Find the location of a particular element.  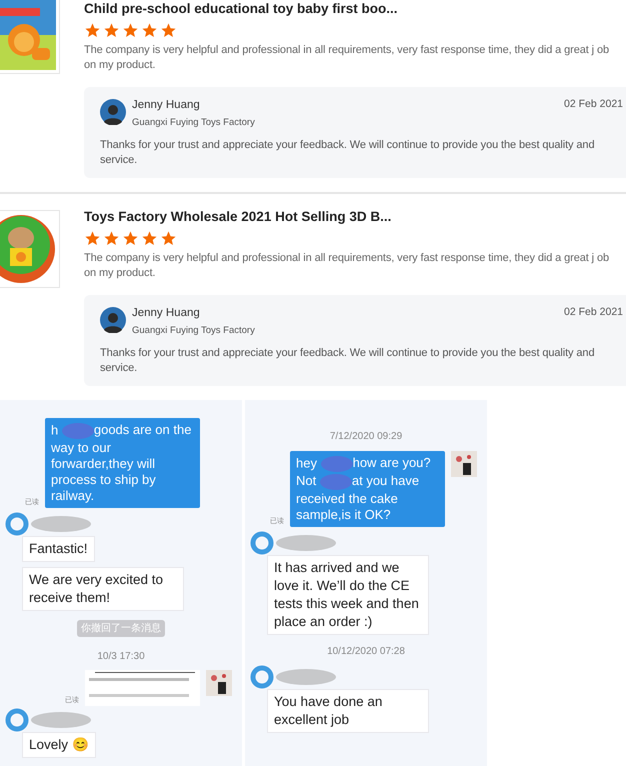

message-bubble: h goods are on the way to our forwarder,they will process to ship by railway. is located at coordinates (122, 463).